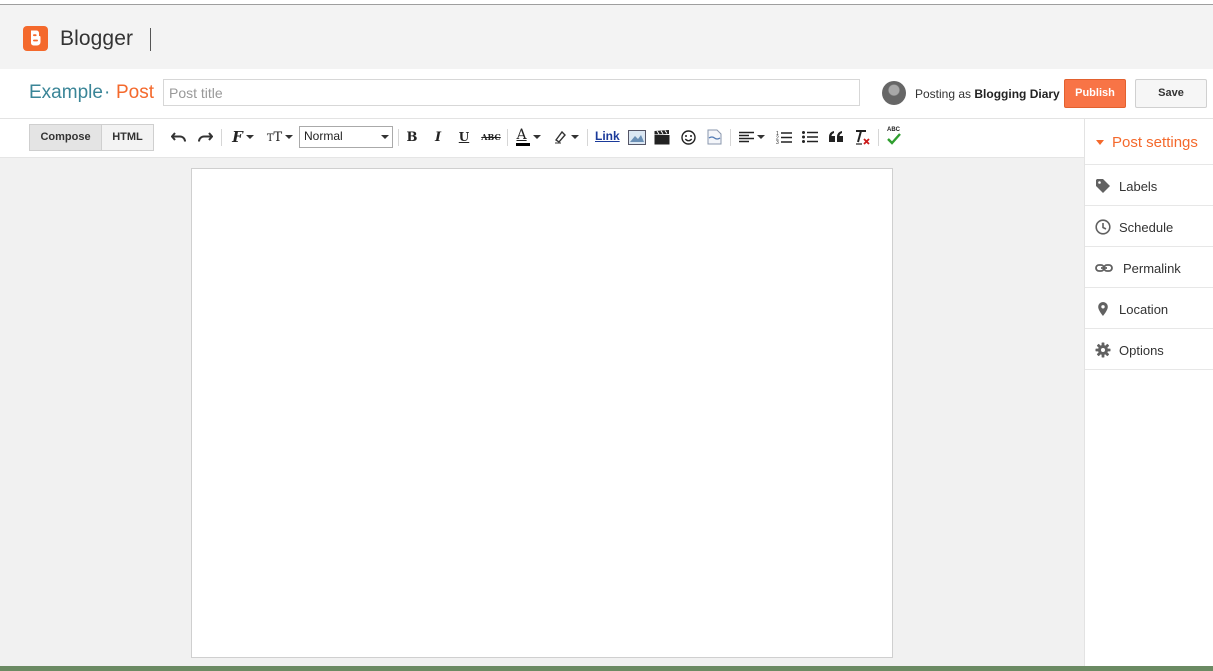 Image resolution: width=1213 pixels, height=671 pixels. What do you see at coordinates (205, 137) in the screenshot?
I see `redo-icon` at bounding box center [205, 137].